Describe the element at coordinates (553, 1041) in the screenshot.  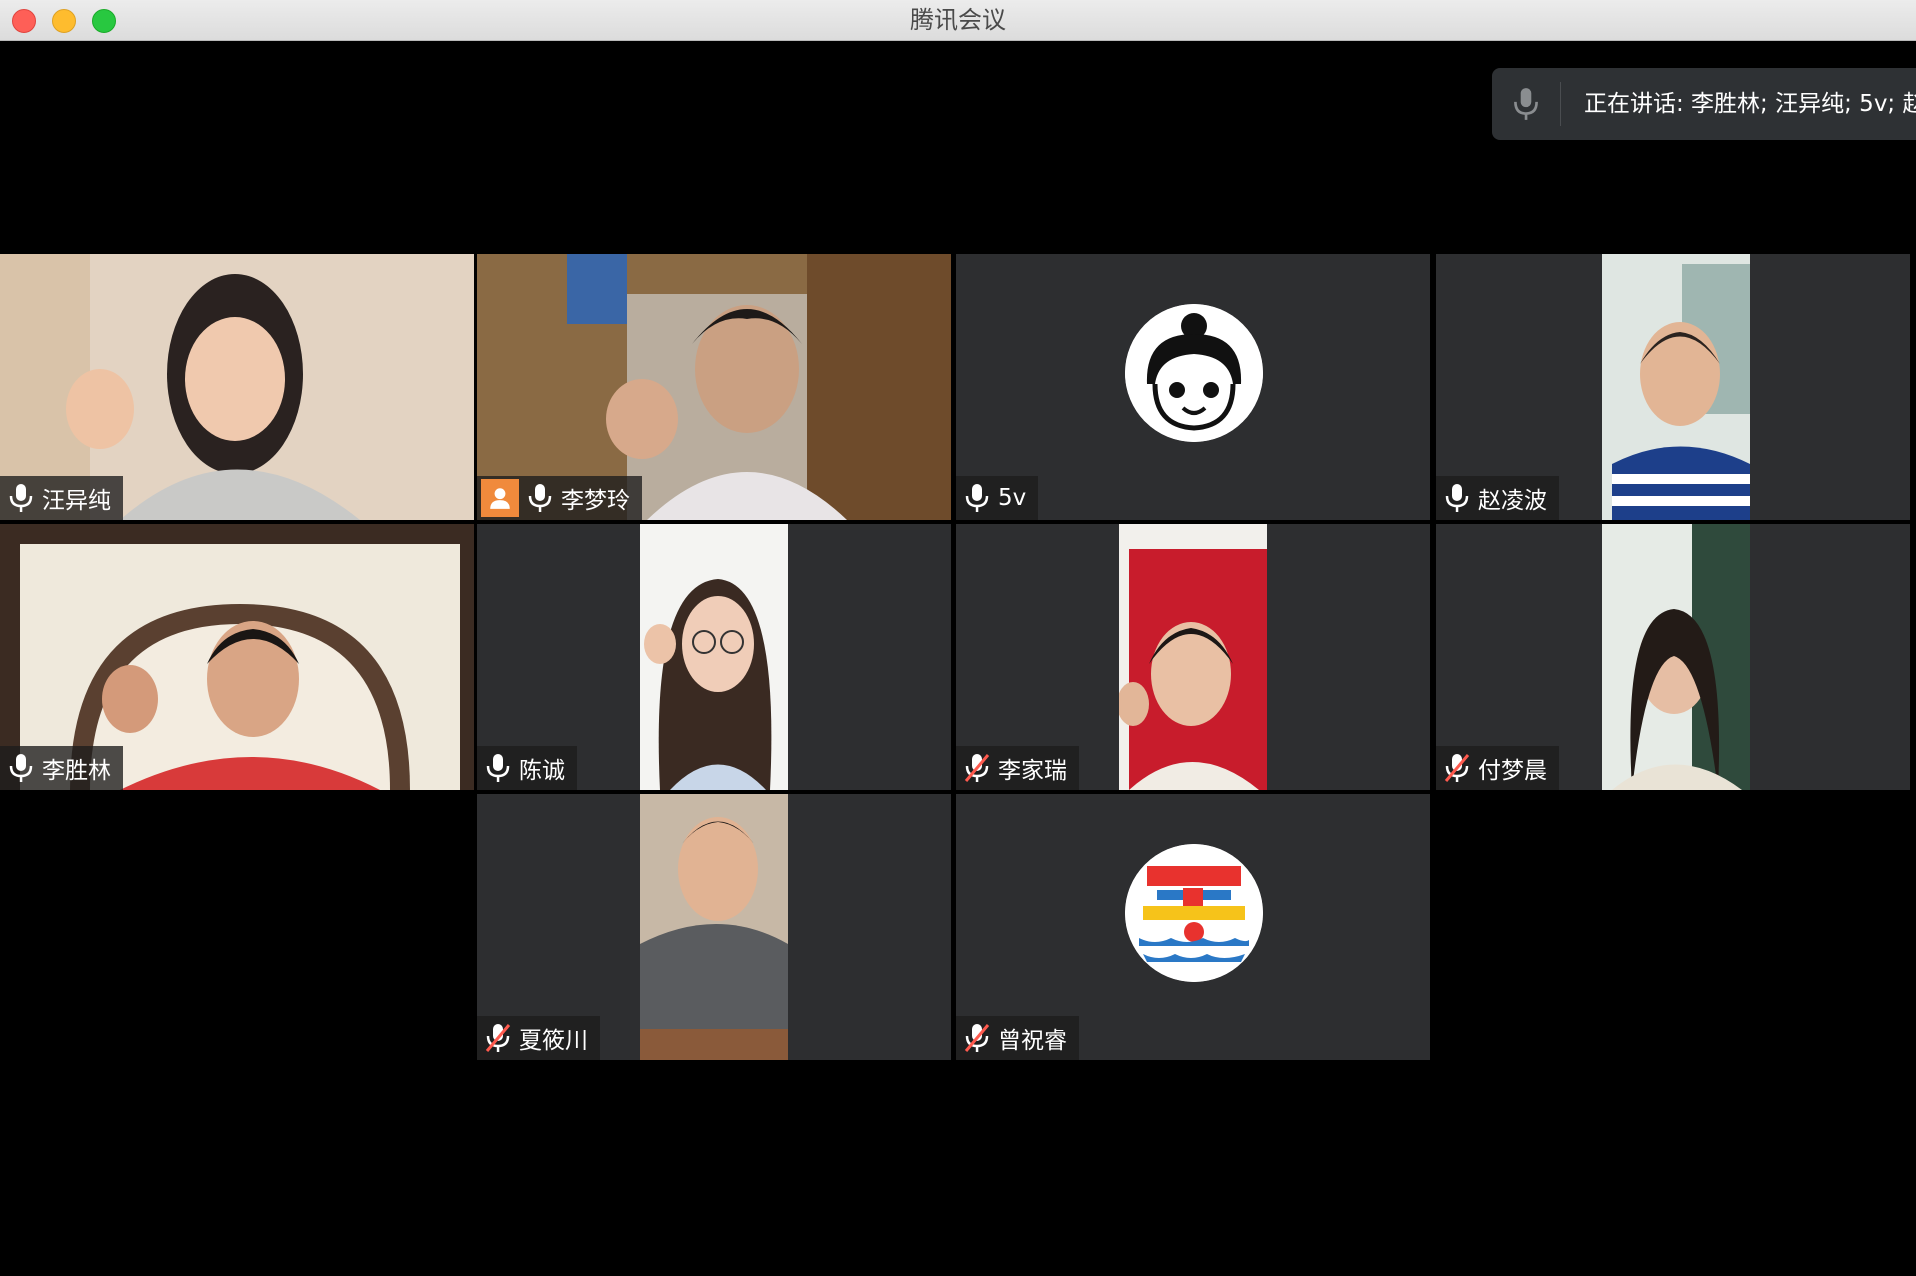
I see `participant-name: 夏筱川` at that location.